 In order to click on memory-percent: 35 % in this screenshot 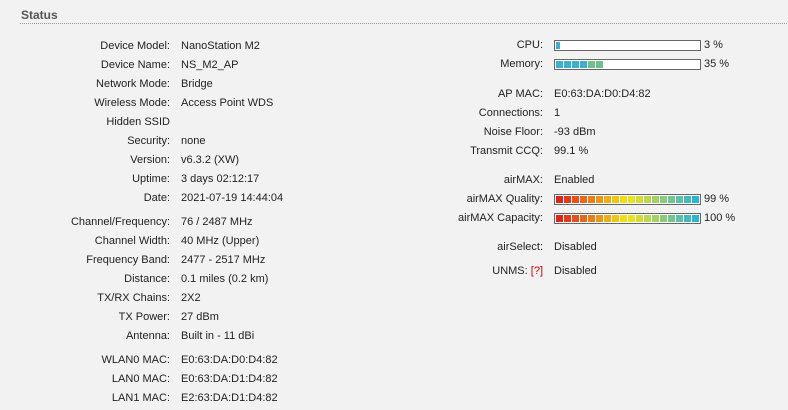, I will do `click(717, 64)`.